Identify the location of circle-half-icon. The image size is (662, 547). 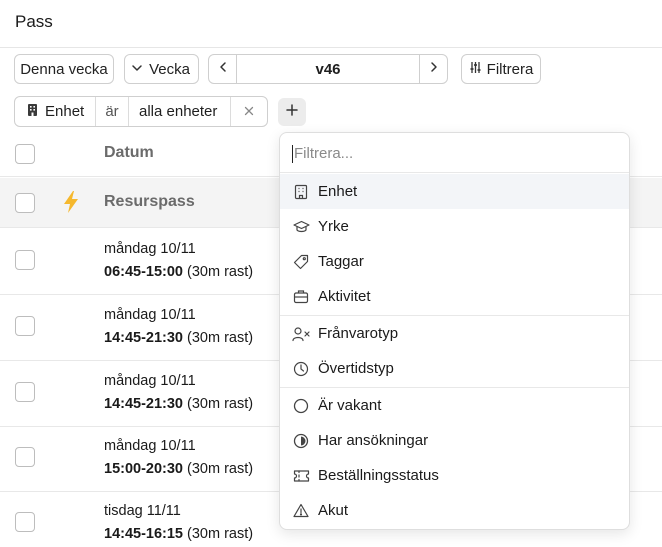
(301, 441).